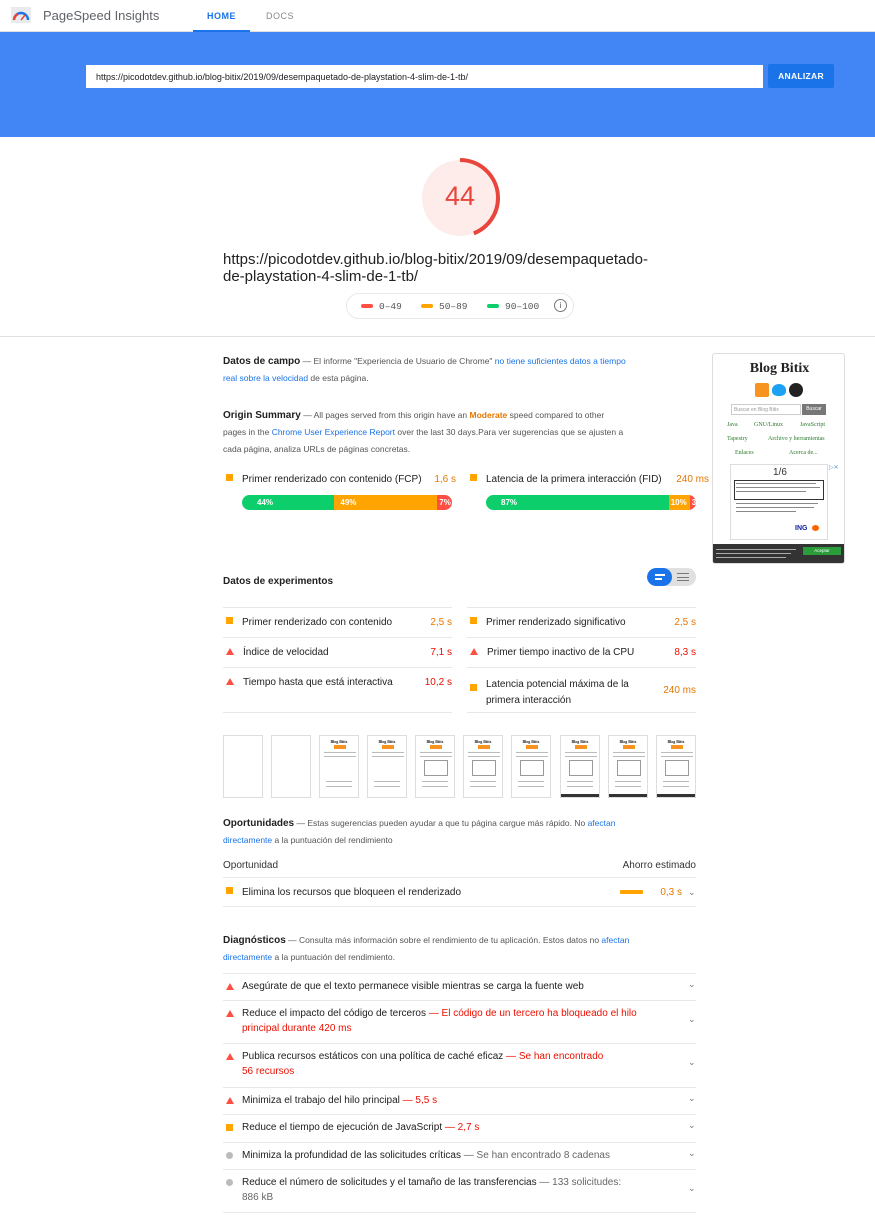 This screenshot has height=1228, width=875. What do you see at coordinates (101, 15) in the screenshot?
I see `app-title: PageSpeed Insights` at bounding box center [101, 15].